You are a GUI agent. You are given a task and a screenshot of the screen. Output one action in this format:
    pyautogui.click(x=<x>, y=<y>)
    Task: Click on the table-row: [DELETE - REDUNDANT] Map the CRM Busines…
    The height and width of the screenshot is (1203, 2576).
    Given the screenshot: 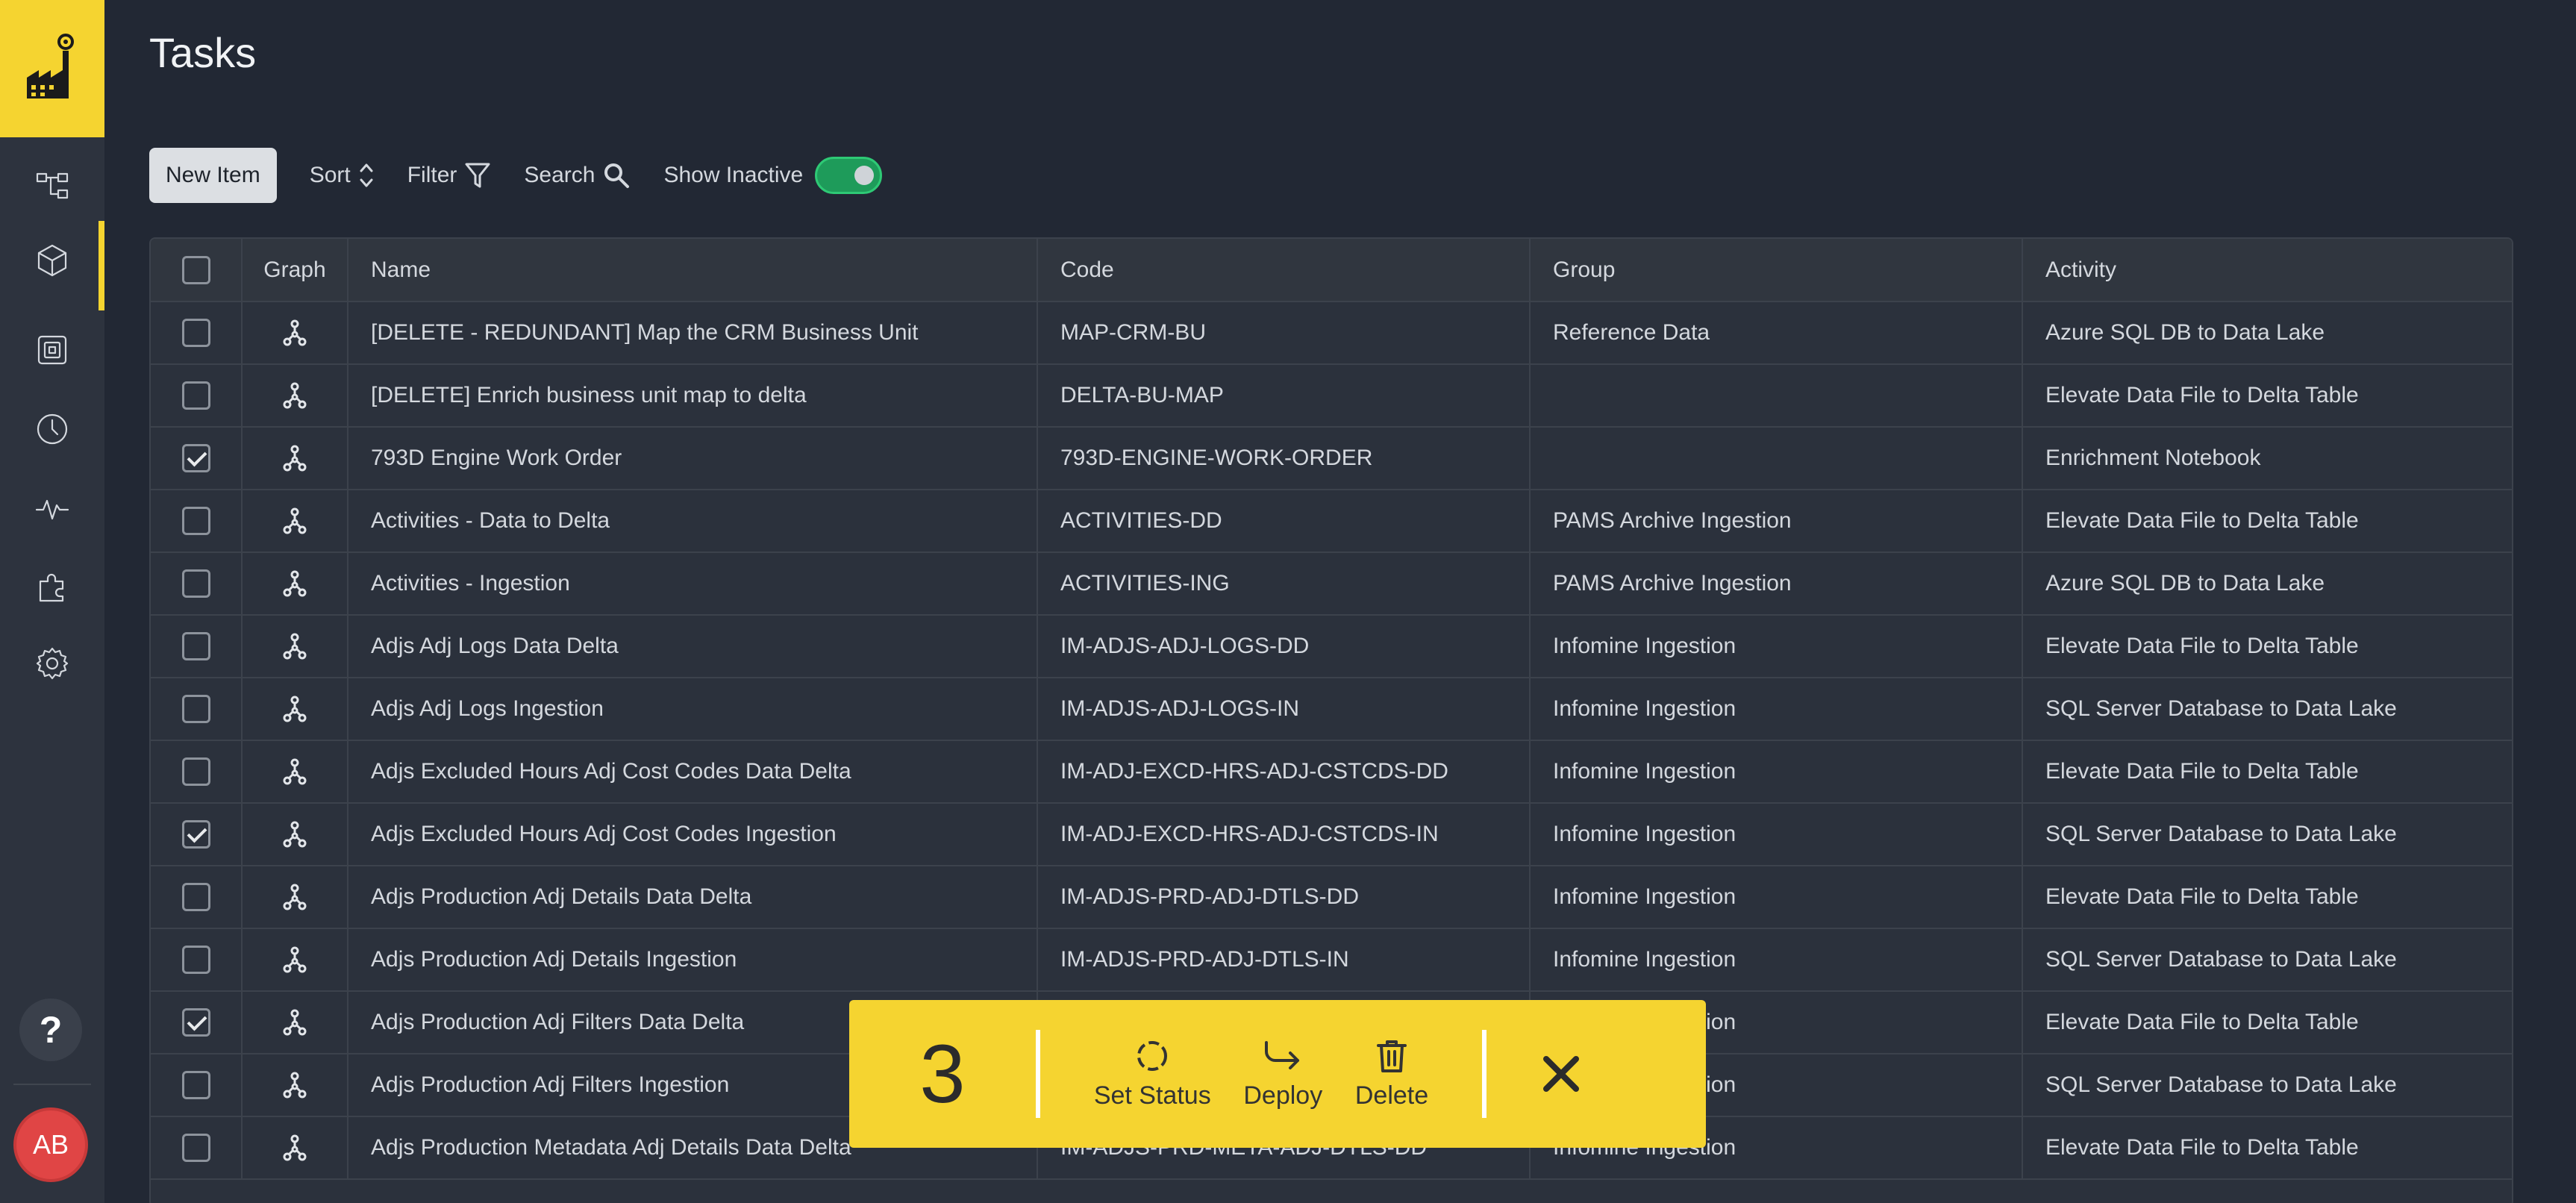 What is the action you would take?
    pyautogui.click(x=1331, y=333)
    